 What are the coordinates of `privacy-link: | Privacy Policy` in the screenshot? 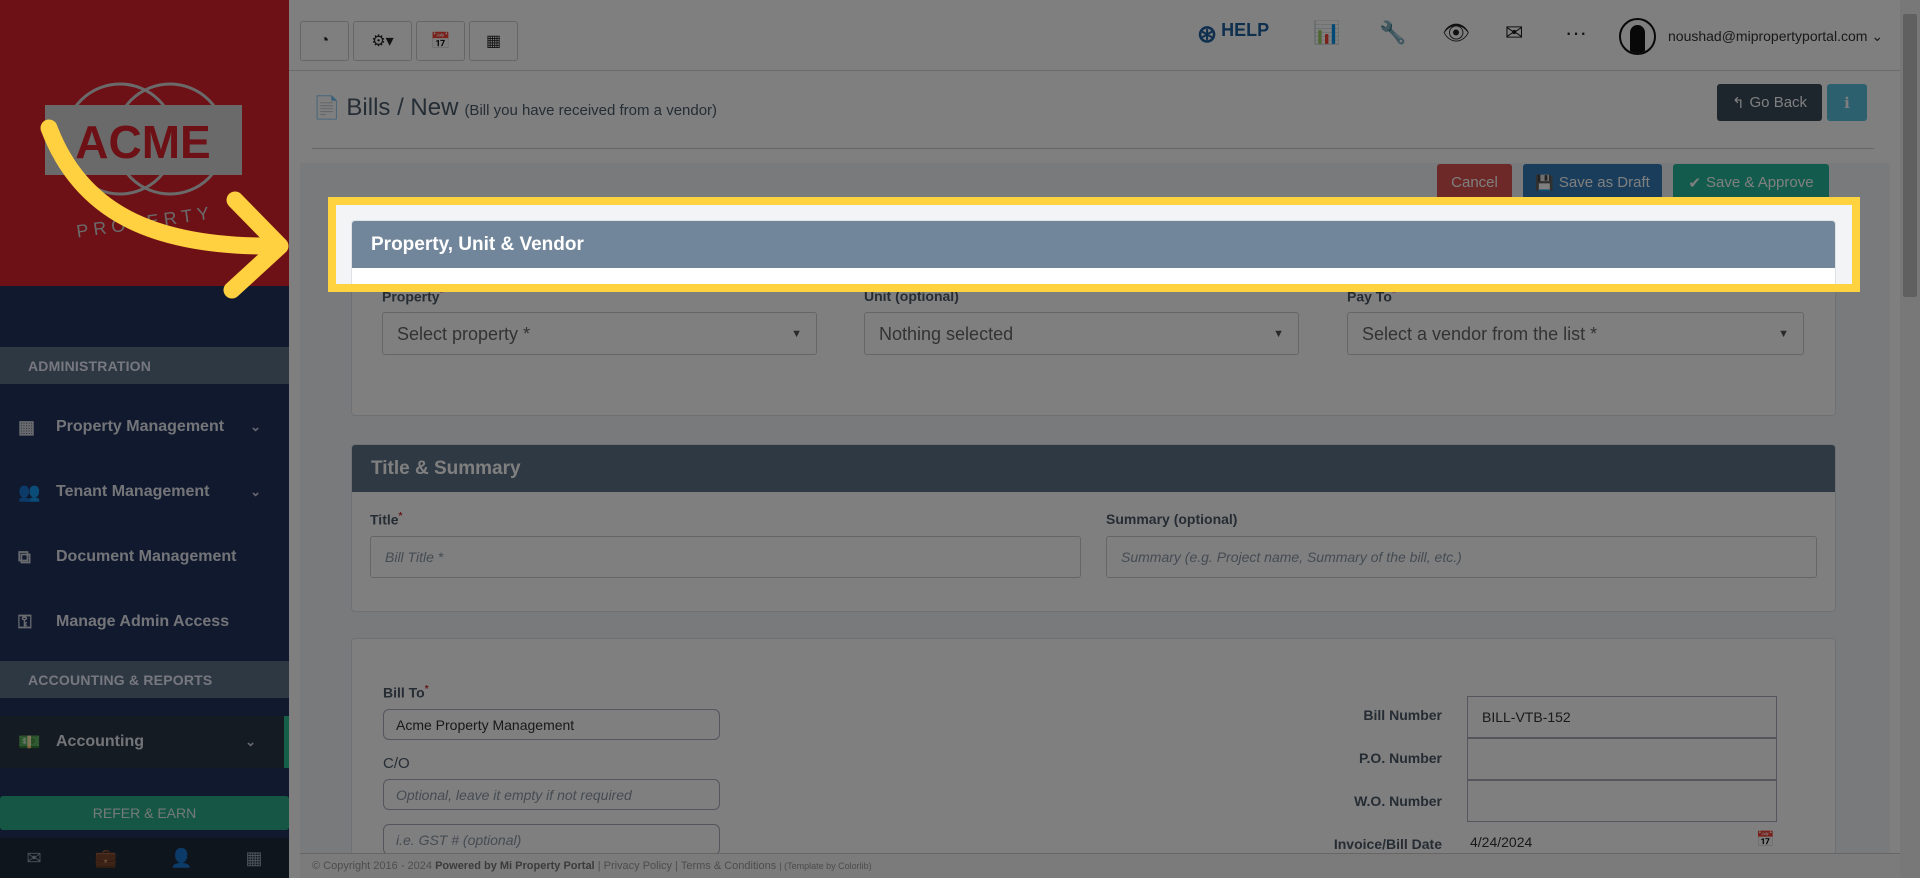 It's located at (635, 866).